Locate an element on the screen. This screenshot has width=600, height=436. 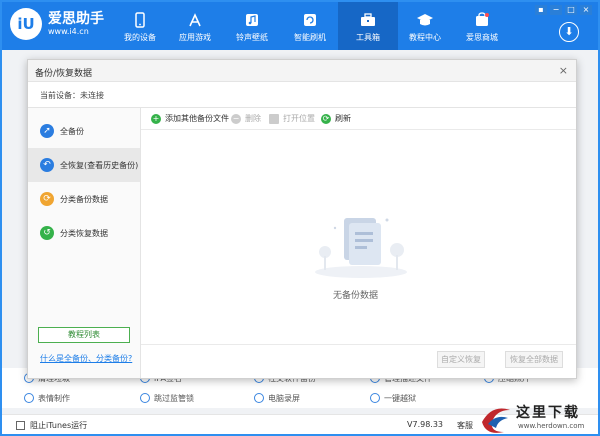
sidebar-item-category-backup: ⟳ 分类备份数据 is located at coordinates (84, 199).